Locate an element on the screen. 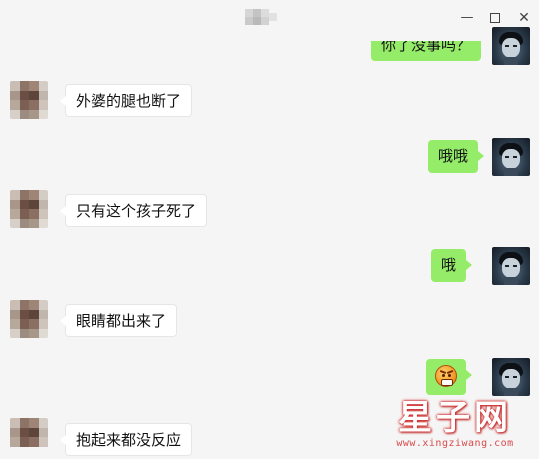 Image resolution: width=539 pixels, height=459 pixels. close-button: ✕ is located at coordinates (524, 18).